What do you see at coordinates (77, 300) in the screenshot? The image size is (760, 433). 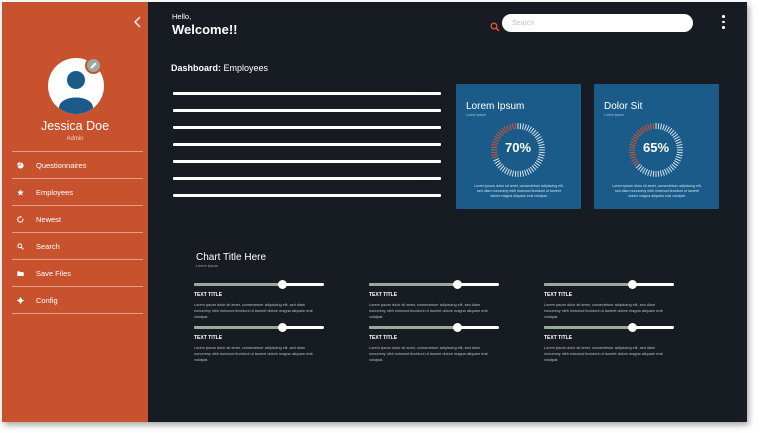 I see `sidebar-item-config: Config` at bounding box center [77, 300].